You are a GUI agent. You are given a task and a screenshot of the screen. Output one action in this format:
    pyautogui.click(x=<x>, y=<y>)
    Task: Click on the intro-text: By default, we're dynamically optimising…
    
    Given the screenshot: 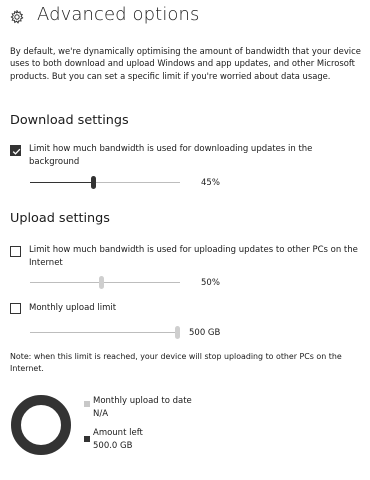 What is the action you would take?
    pyautogui.click(x=185, y=63)
    